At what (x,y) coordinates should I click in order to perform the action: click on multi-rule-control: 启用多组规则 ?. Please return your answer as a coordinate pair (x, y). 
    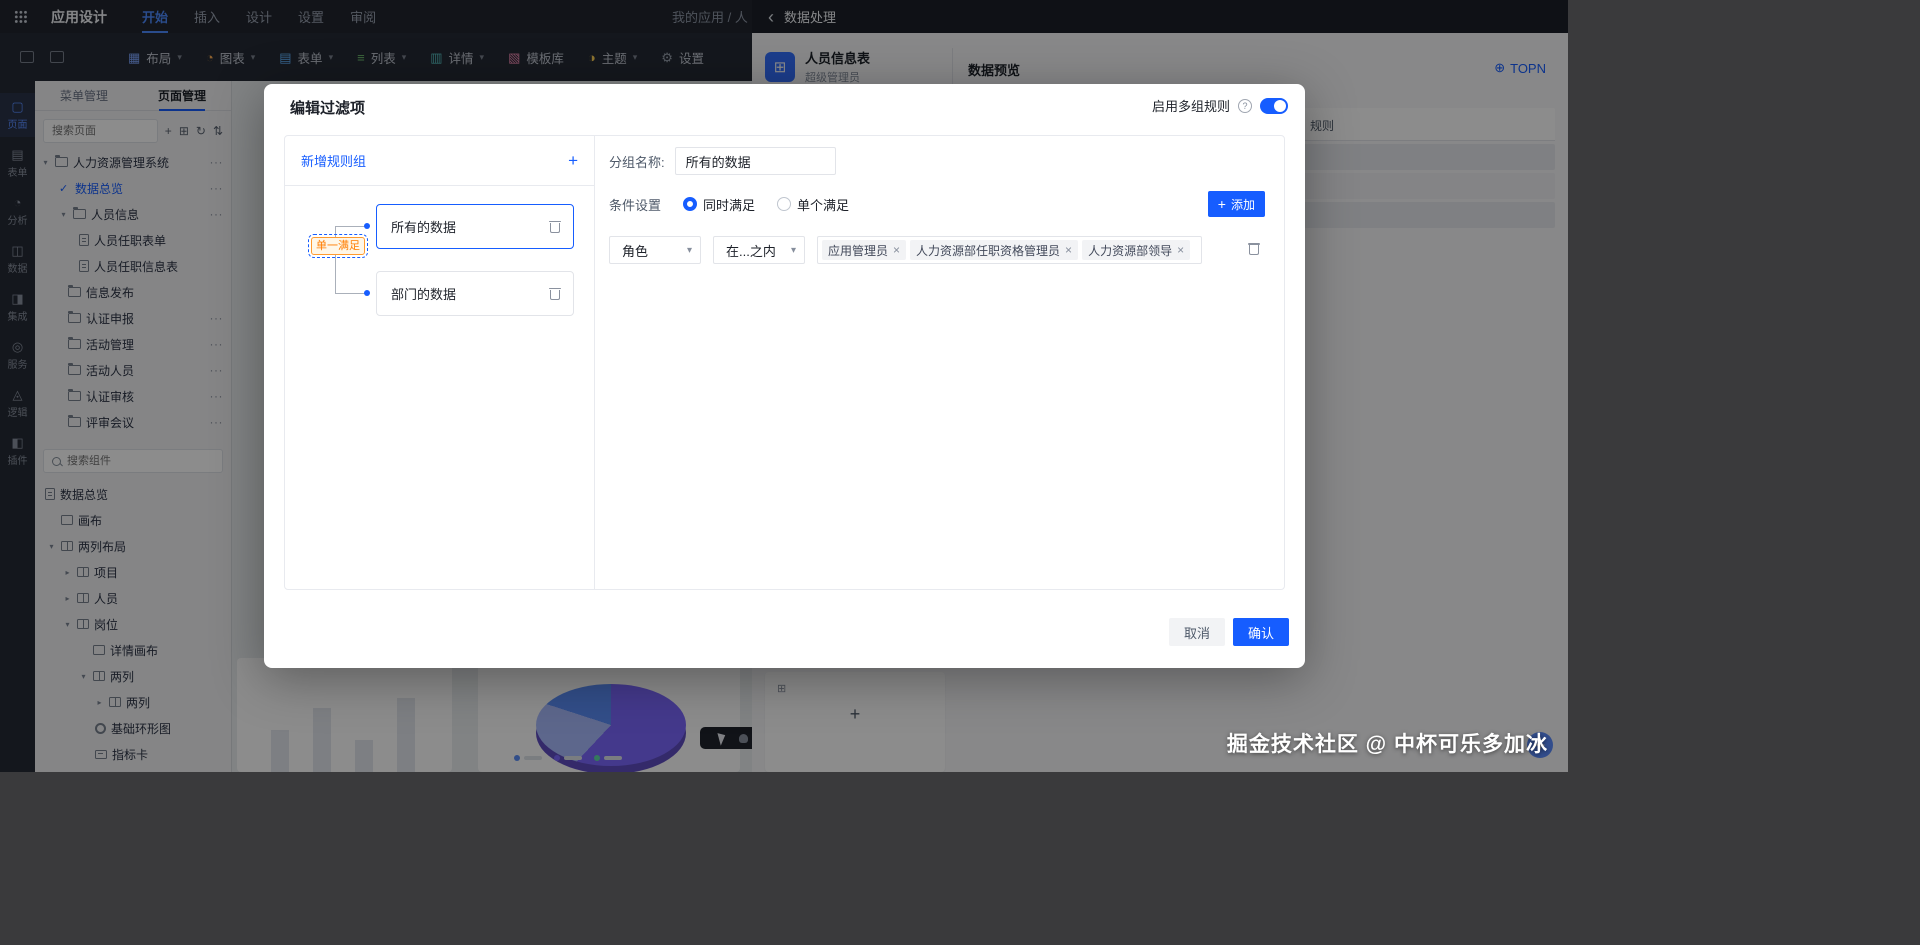
    Looking at the image, I should click on (1220, 105).